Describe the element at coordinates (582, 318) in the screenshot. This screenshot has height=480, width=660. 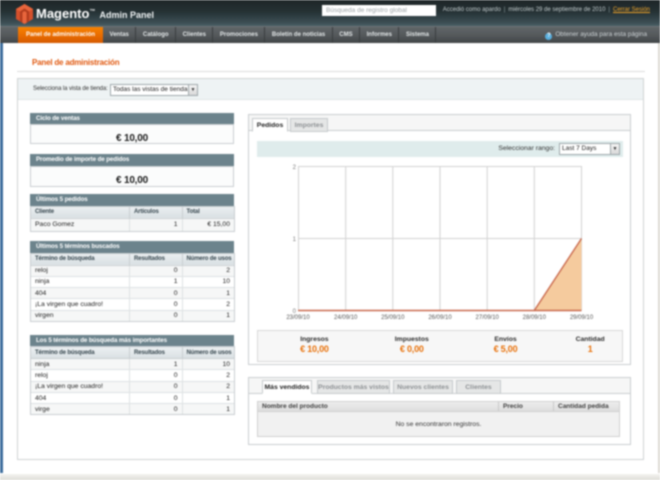
I see `svg-text: 29/09/10` at that location.